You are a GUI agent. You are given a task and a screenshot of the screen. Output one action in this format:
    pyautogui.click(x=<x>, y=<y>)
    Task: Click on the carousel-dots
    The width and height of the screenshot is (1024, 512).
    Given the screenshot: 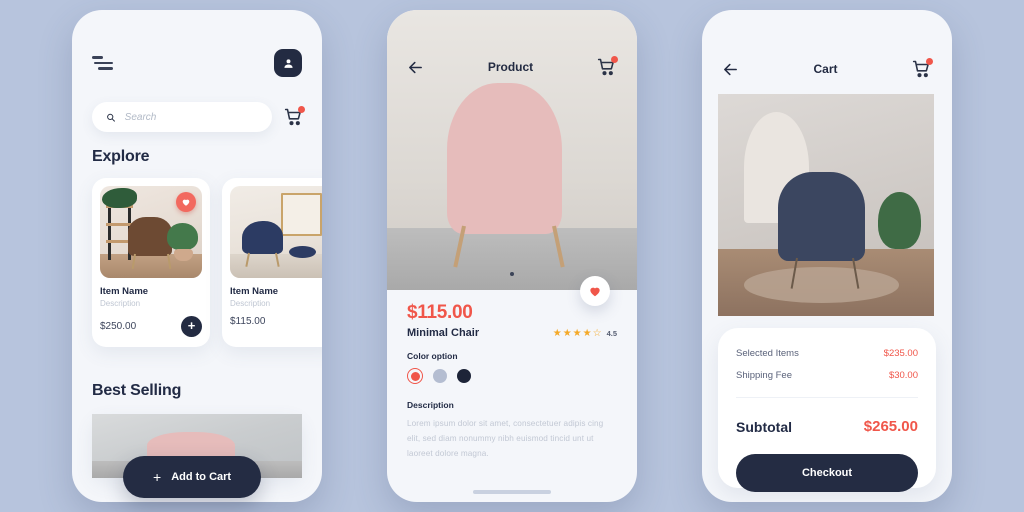 What is the action you would take?
    pyautogui.click(x=512, y=274)
    